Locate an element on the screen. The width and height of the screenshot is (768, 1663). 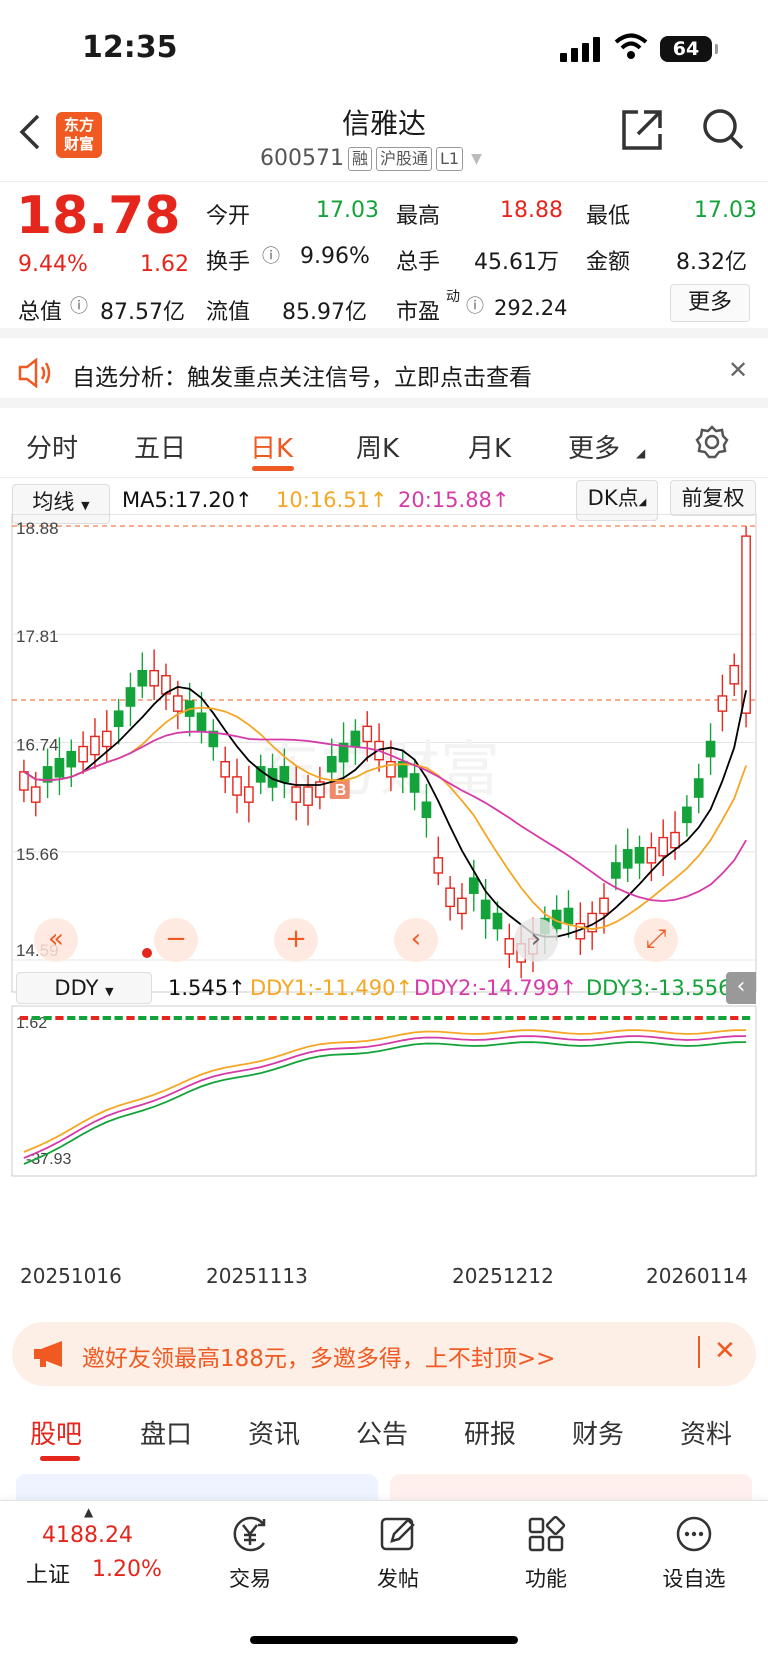
gear-icon is located at coordinates (712, 442).